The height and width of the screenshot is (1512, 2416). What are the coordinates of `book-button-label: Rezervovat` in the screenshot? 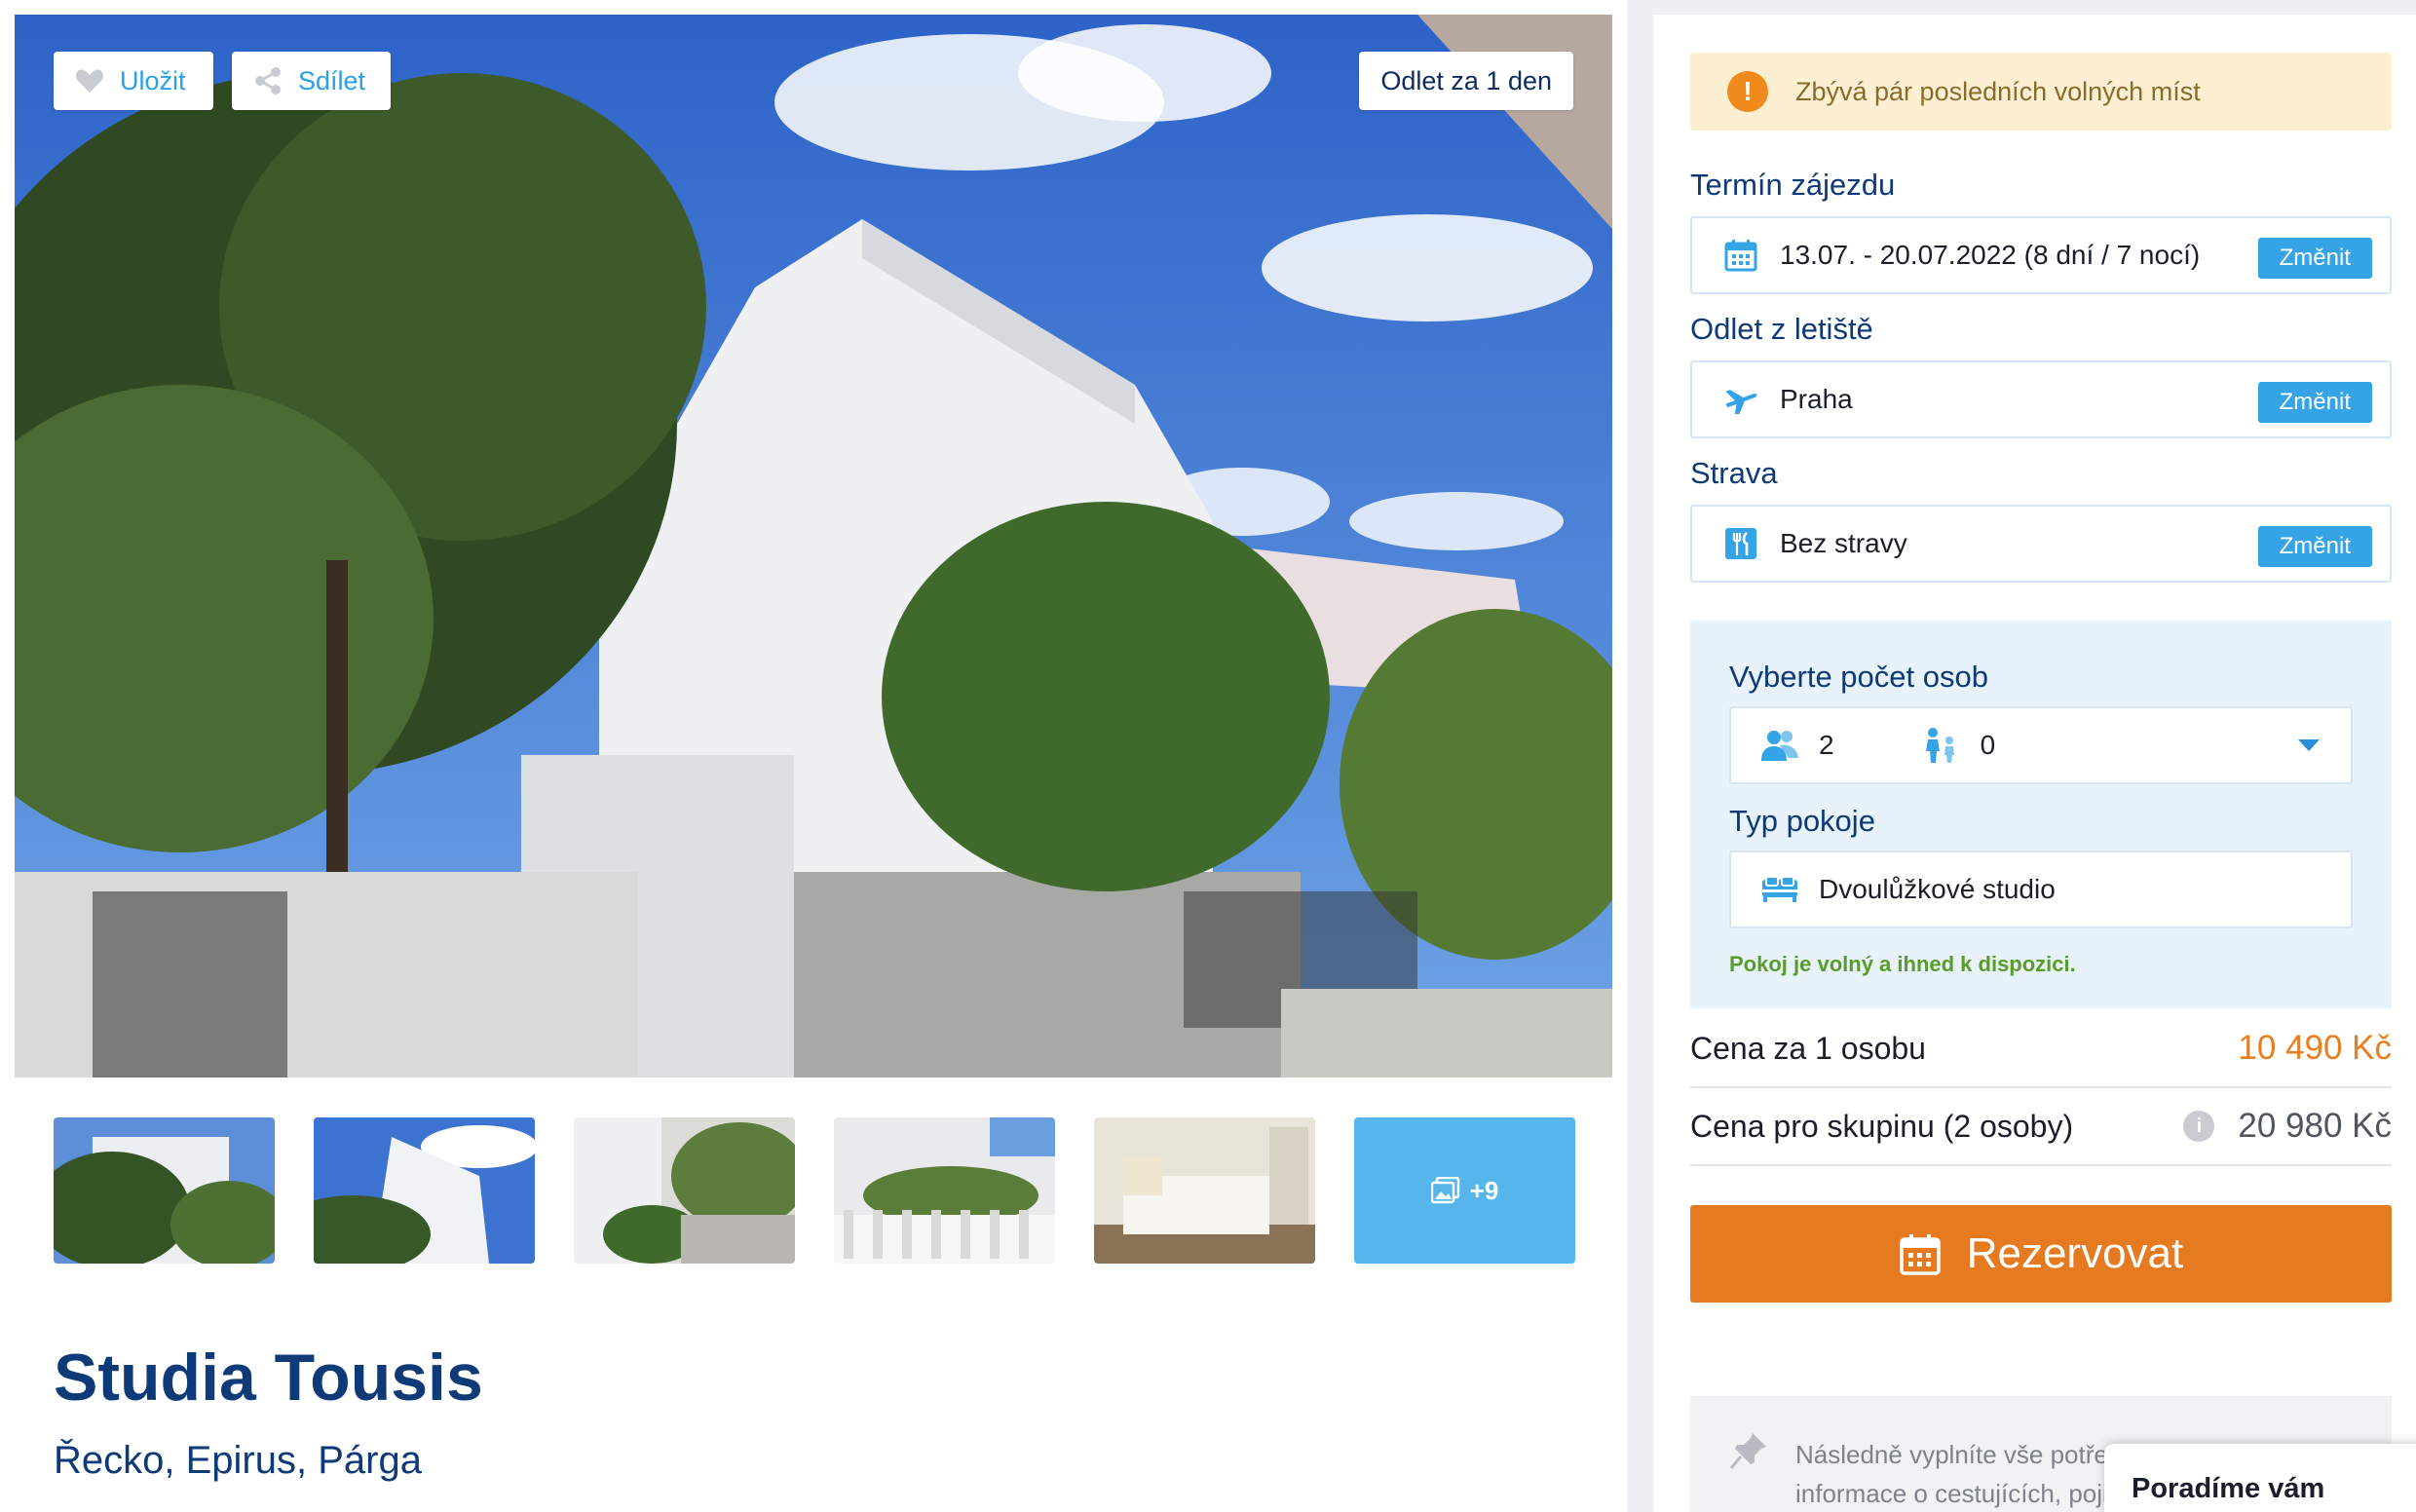 It's located at (2075, 1253).